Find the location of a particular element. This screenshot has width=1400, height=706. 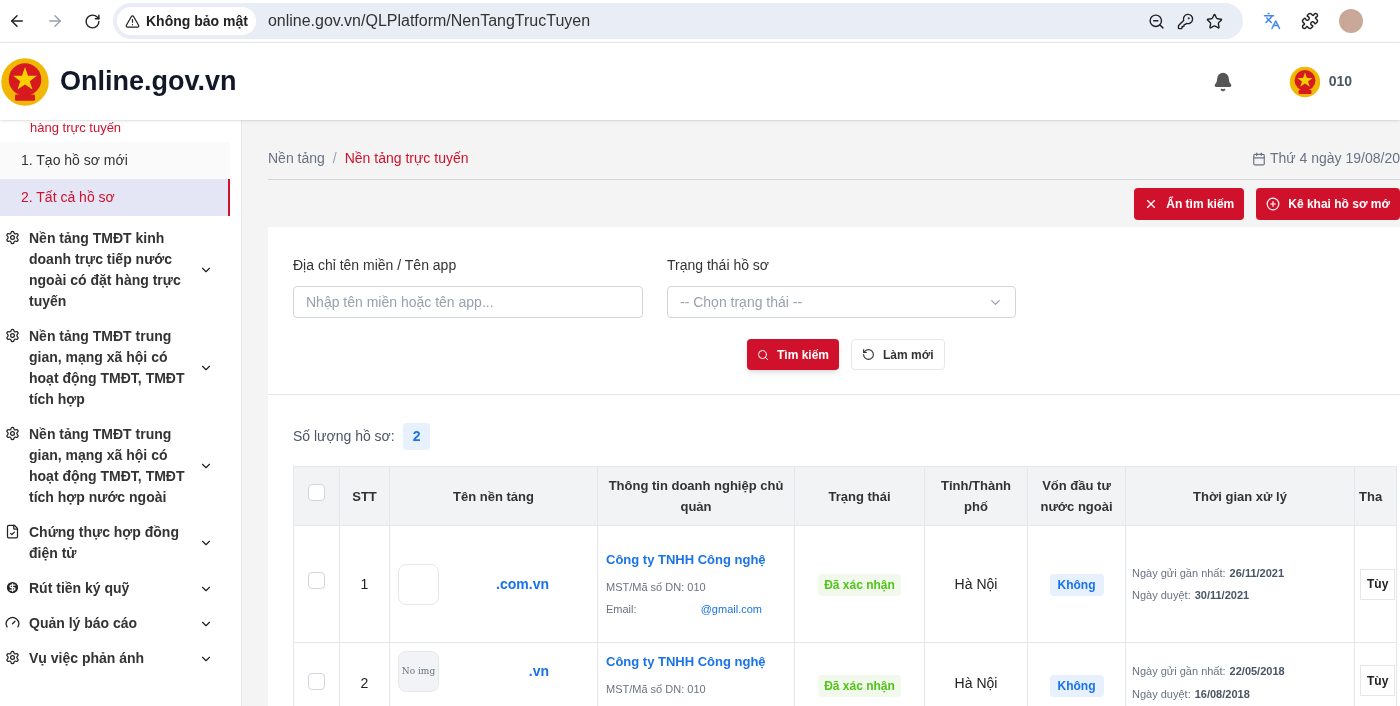

sidebar-group: Nền tảng TMĐT trung gian, mạng xã hội có hoạt động TMĐT, TMĐT tích hợp nước ngoài is located at coordinates (109, 466).